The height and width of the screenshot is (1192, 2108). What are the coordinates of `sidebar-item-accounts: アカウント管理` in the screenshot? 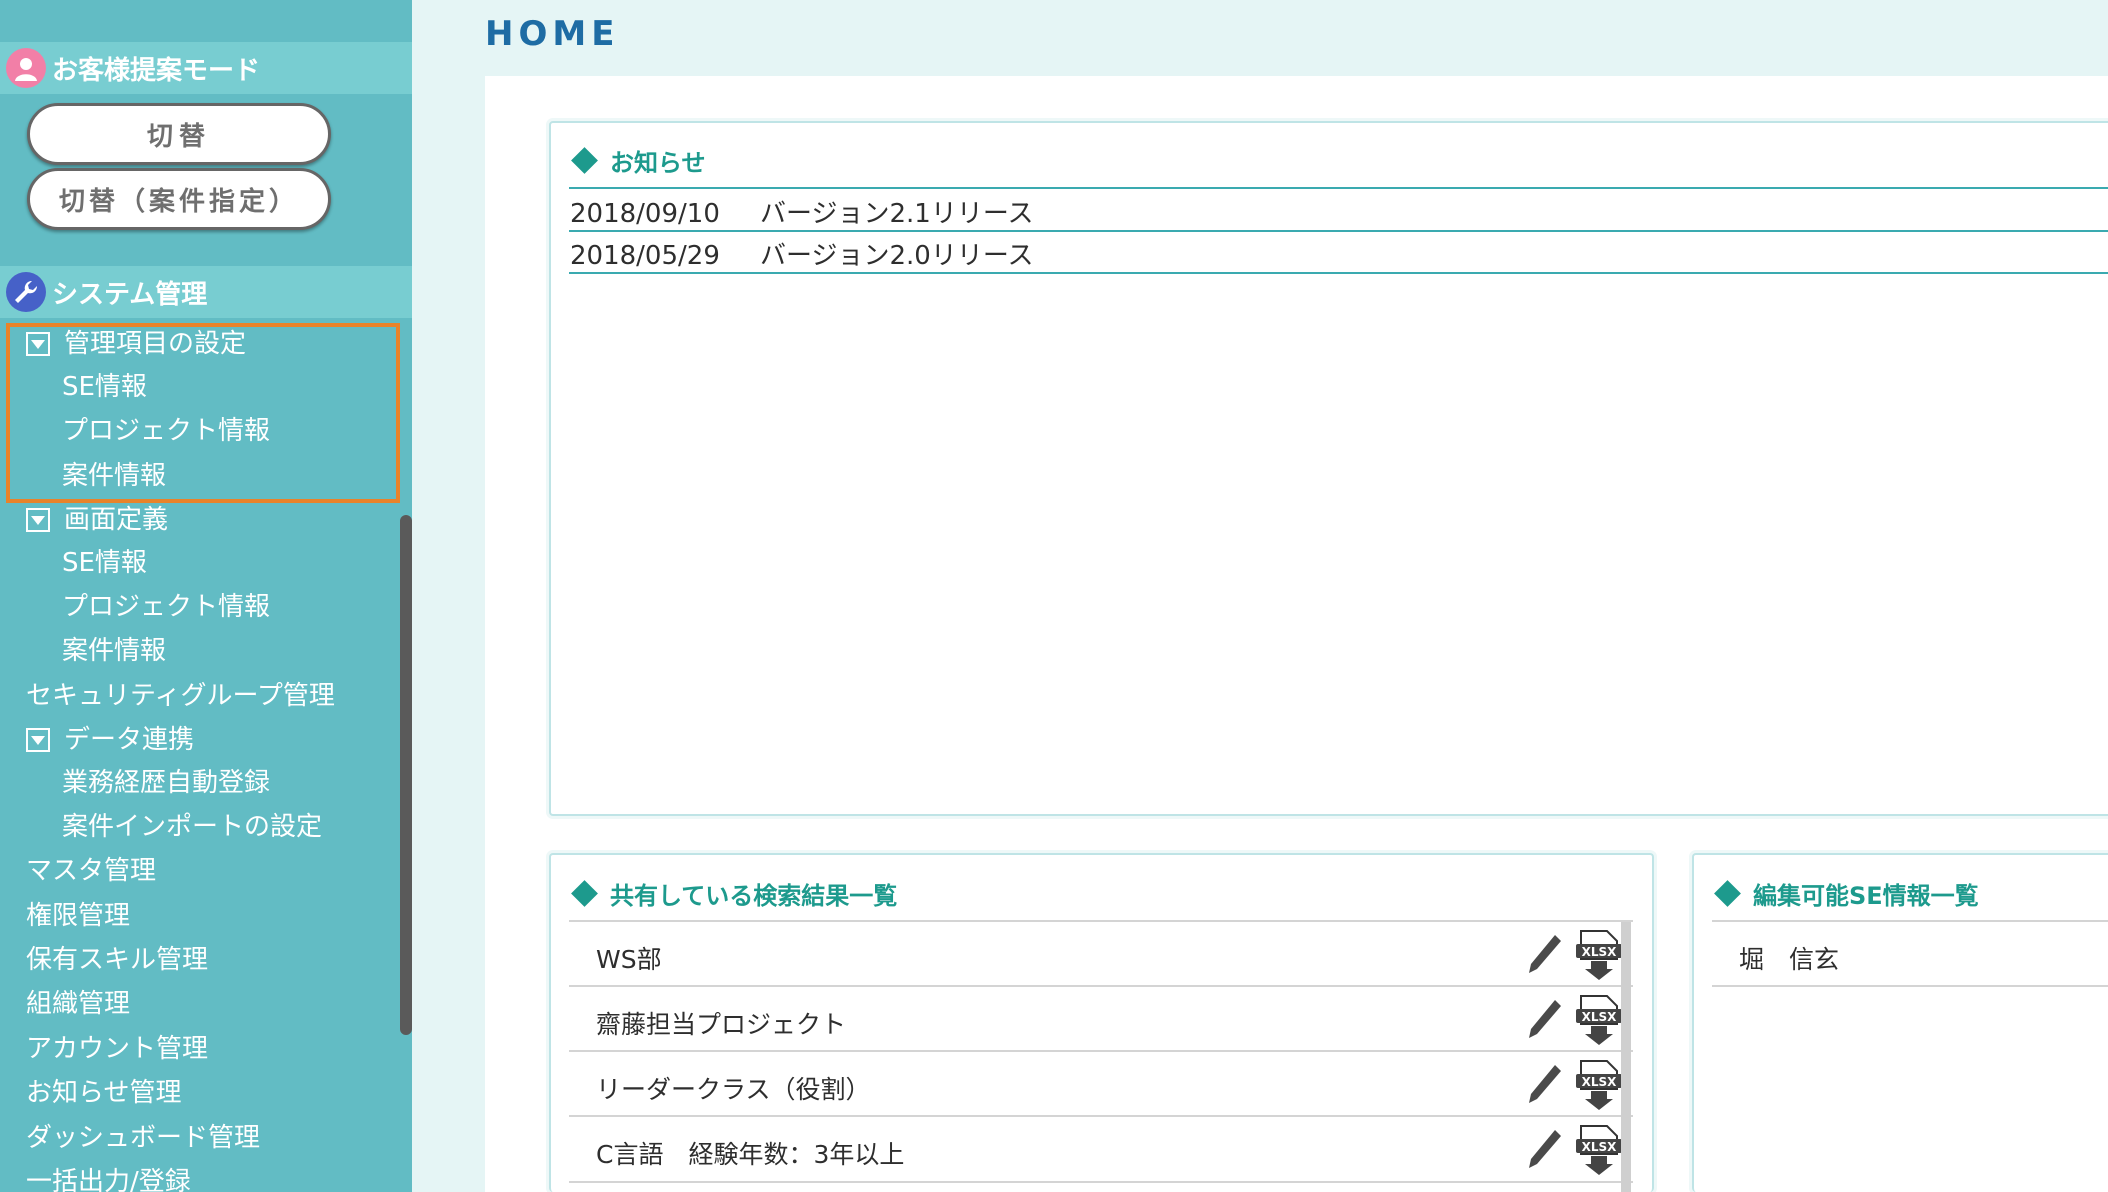 It's located at (117, 1049).